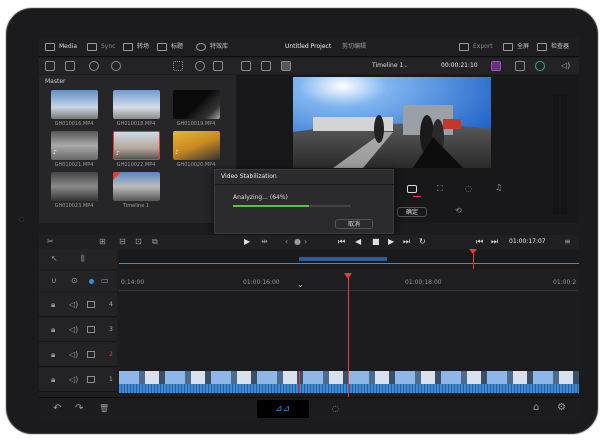  I want to click on inspector-button: 检查器, so click(560, 47).